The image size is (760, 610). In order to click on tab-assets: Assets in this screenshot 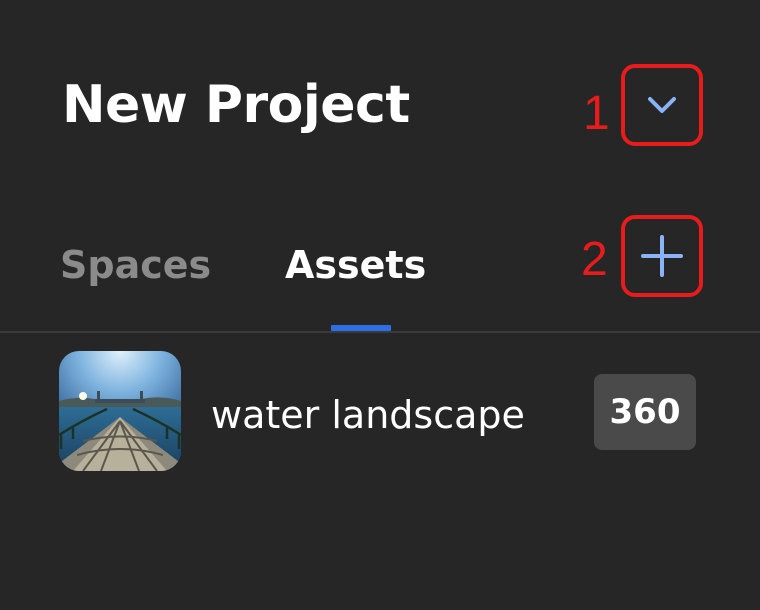, I will do `click(355, 265)`.